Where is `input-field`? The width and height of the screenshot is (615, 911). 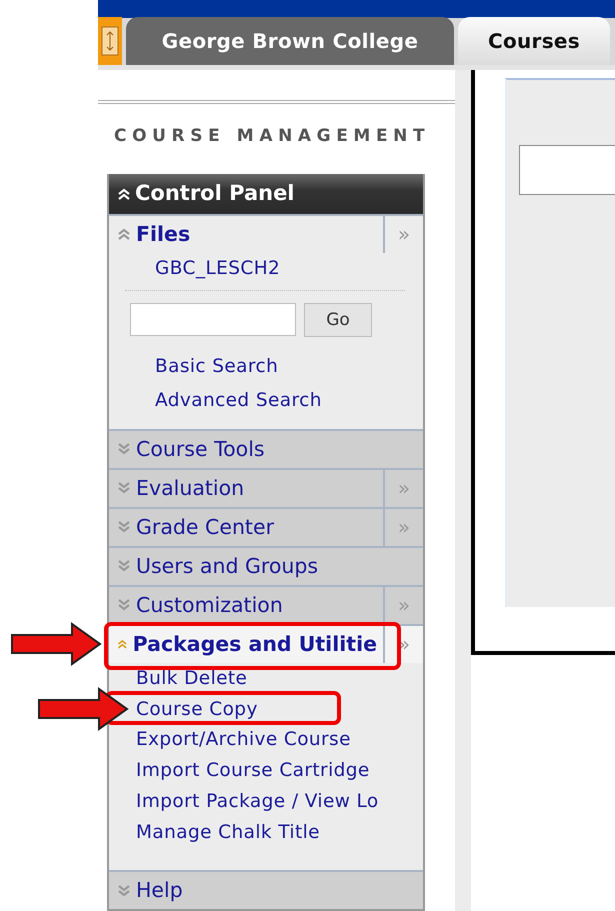 input-field is located at coordinates (567, 170).